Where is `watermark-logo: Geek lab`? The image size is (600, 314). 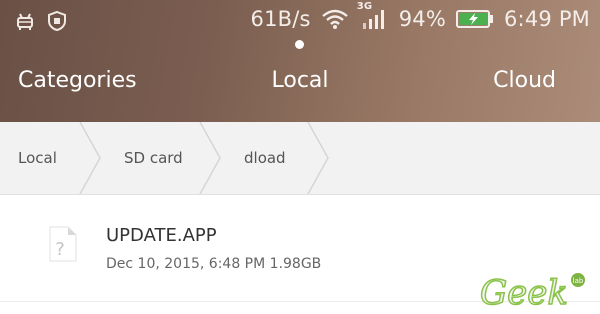 watermark-logo: Geek lab is located at coordinates (534, 292).